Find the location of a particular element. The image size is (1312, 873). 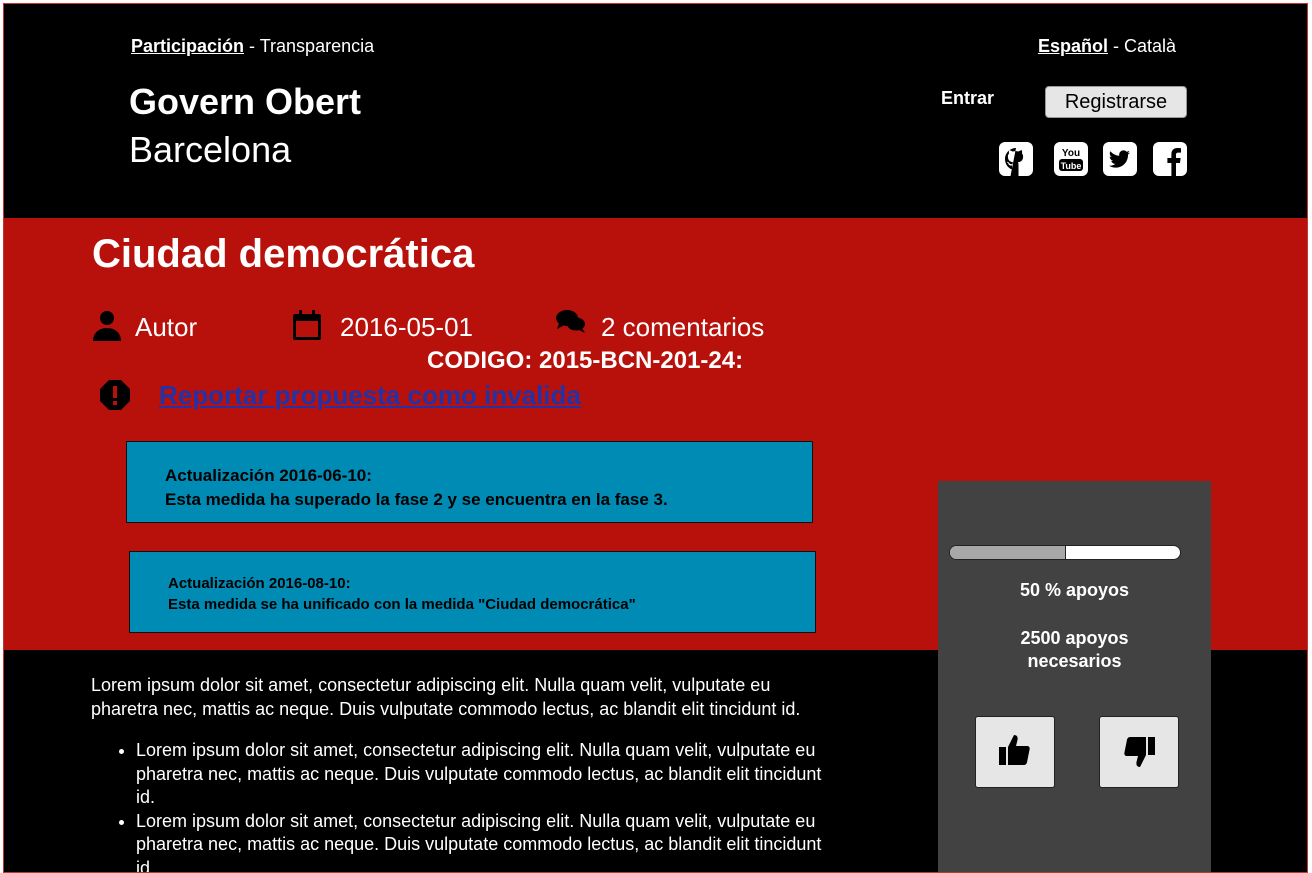

github-icon is located at coordinates (1016, 159).